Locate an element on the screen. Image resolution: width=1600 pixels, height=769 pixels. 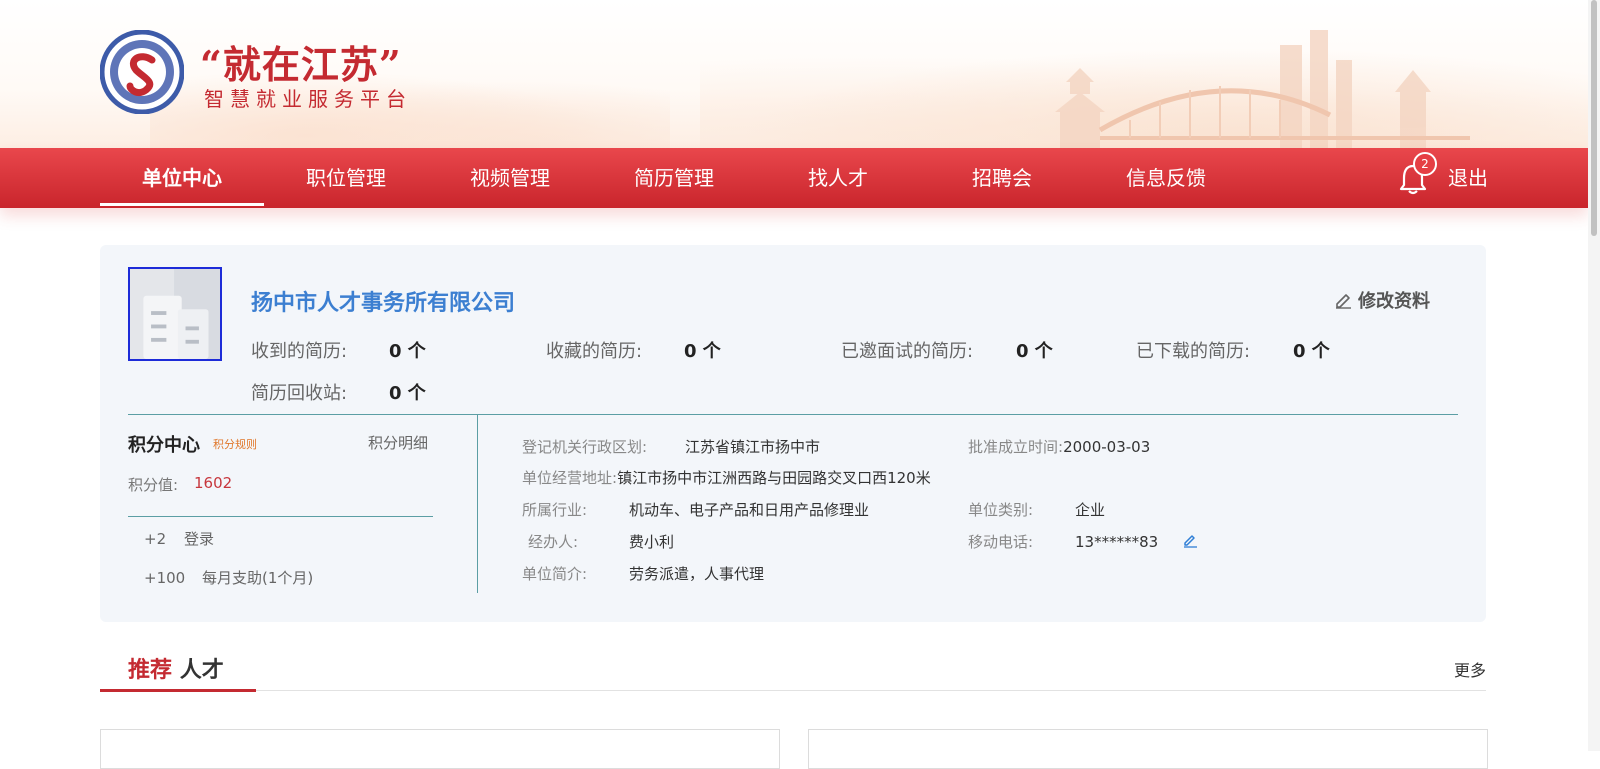
stat-received-resumes: 收到的简历: 0 个 is located at coordinates (338, 350).